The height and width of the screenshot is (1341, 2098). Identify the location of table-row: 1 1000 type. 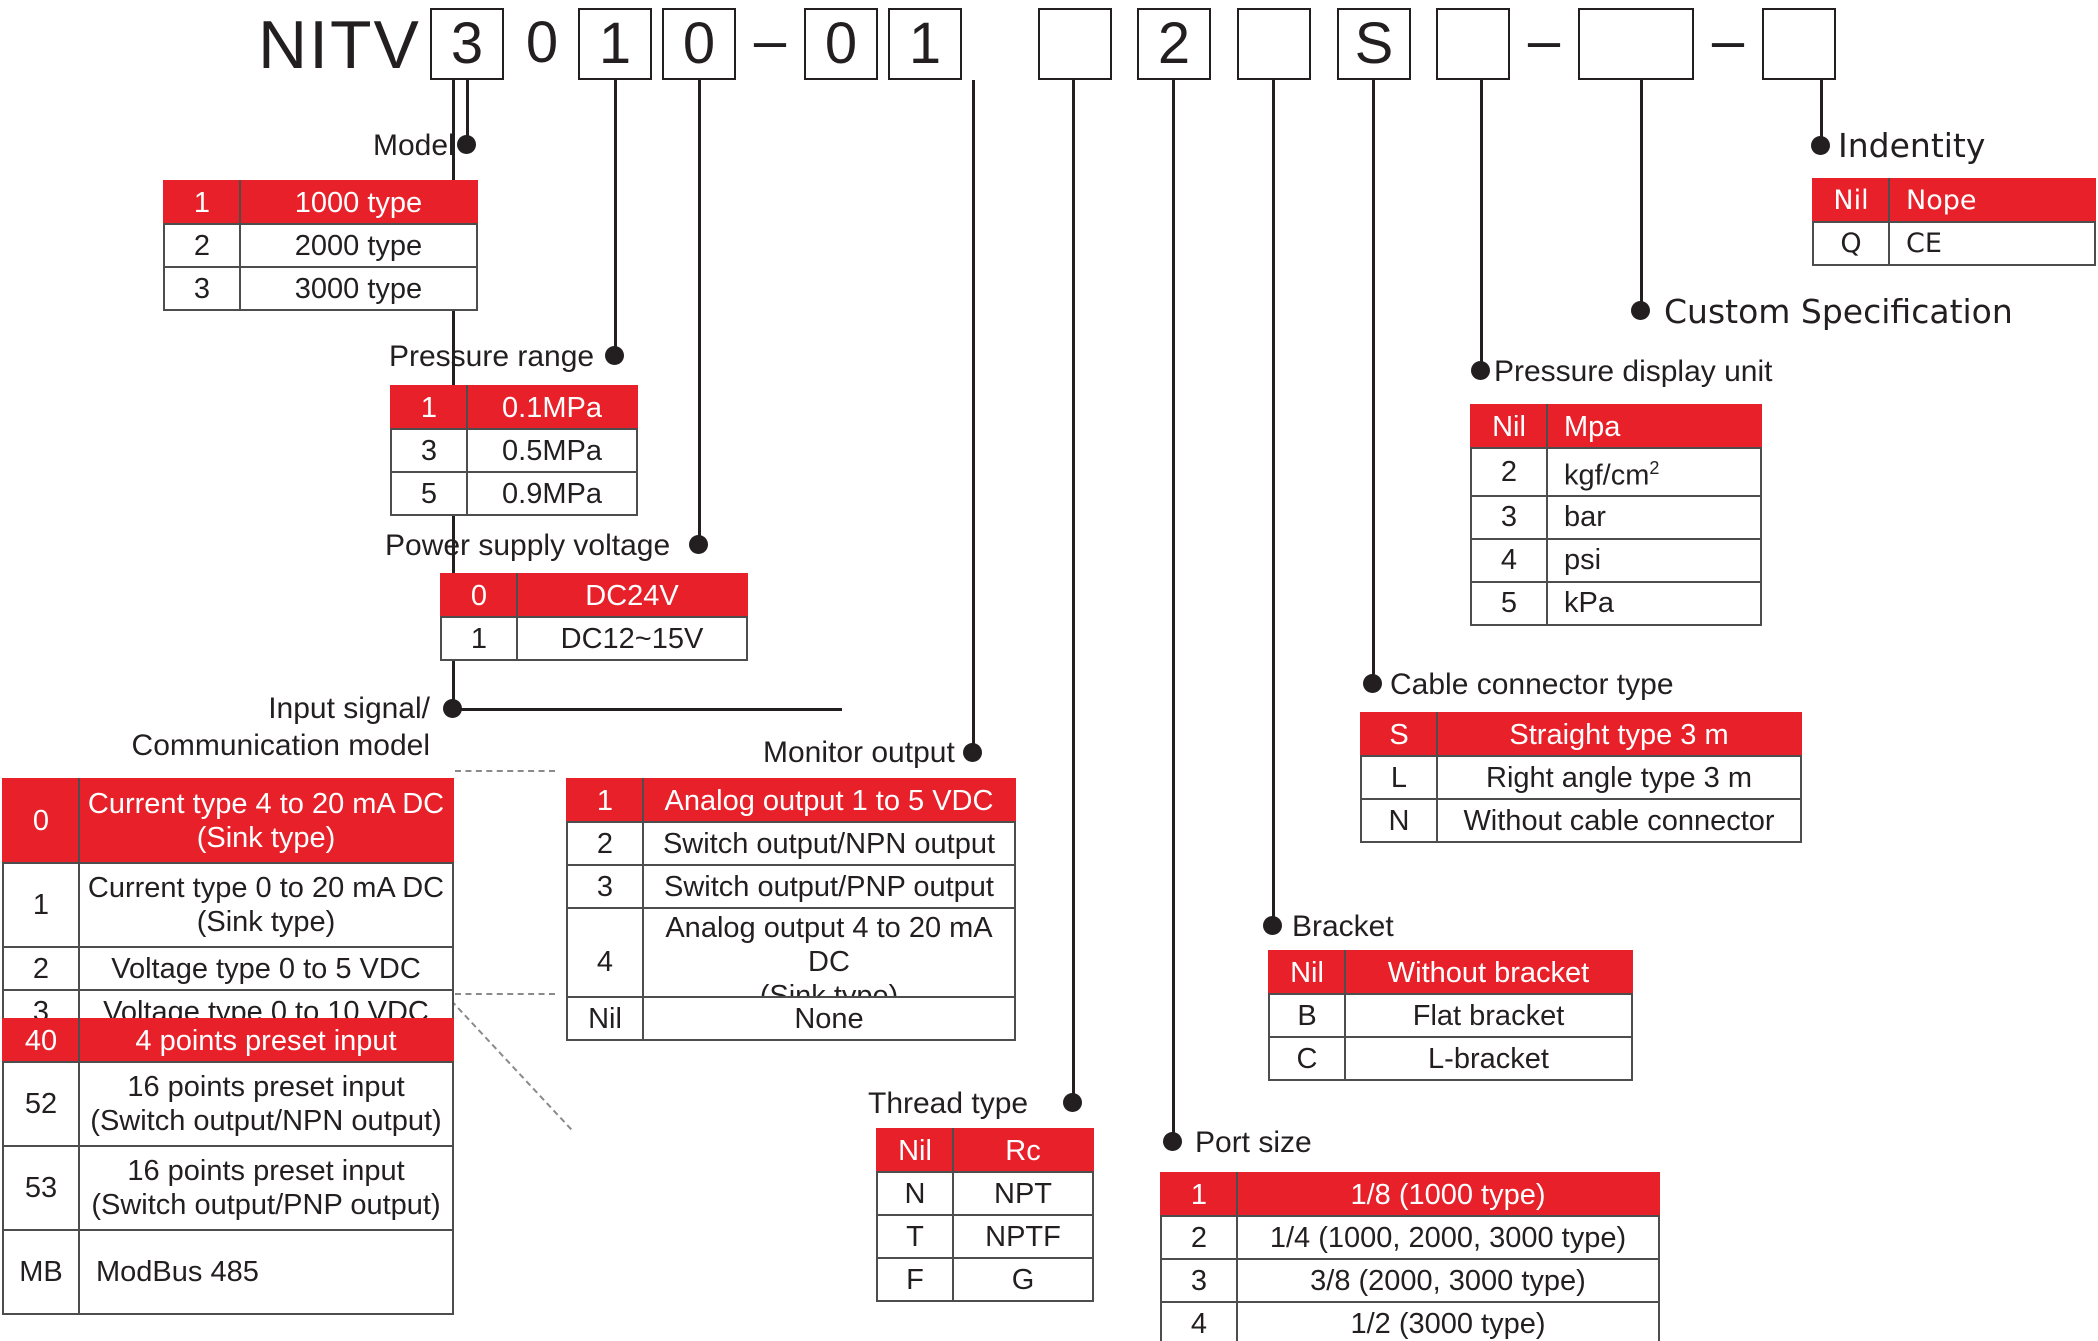
(320, 202).